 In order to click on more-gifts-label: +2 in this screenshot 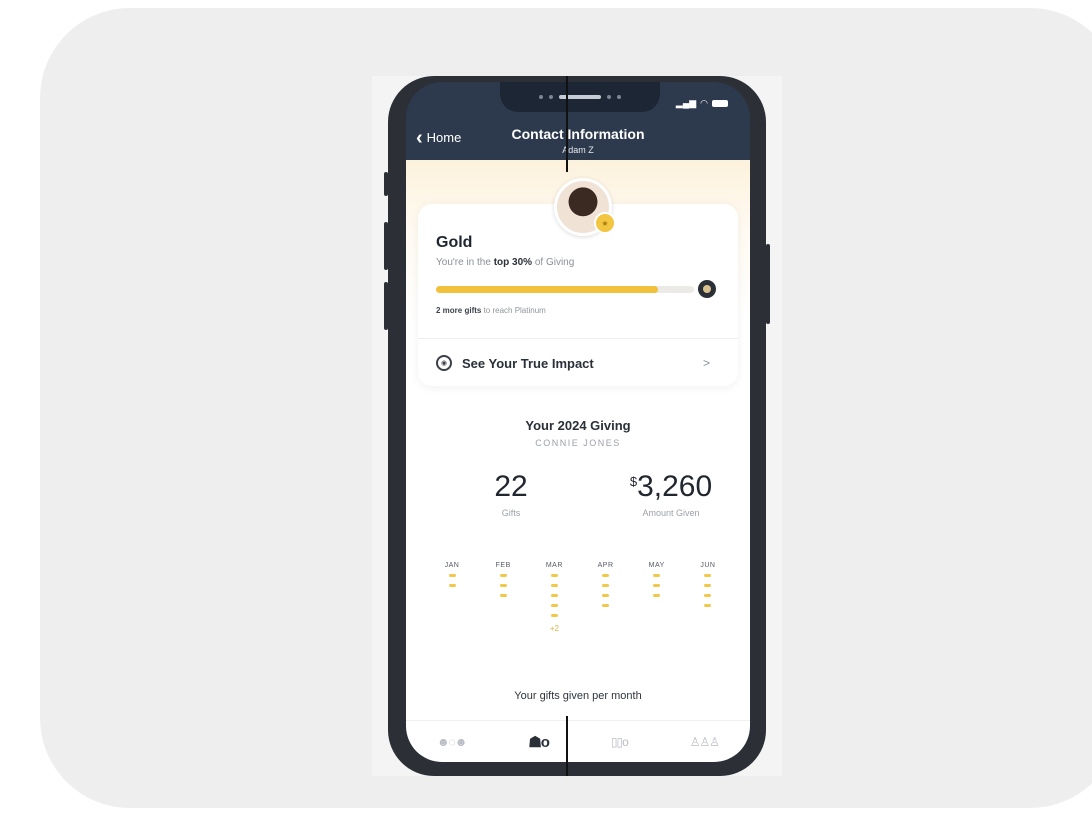, I will do `click(554, 628)`.